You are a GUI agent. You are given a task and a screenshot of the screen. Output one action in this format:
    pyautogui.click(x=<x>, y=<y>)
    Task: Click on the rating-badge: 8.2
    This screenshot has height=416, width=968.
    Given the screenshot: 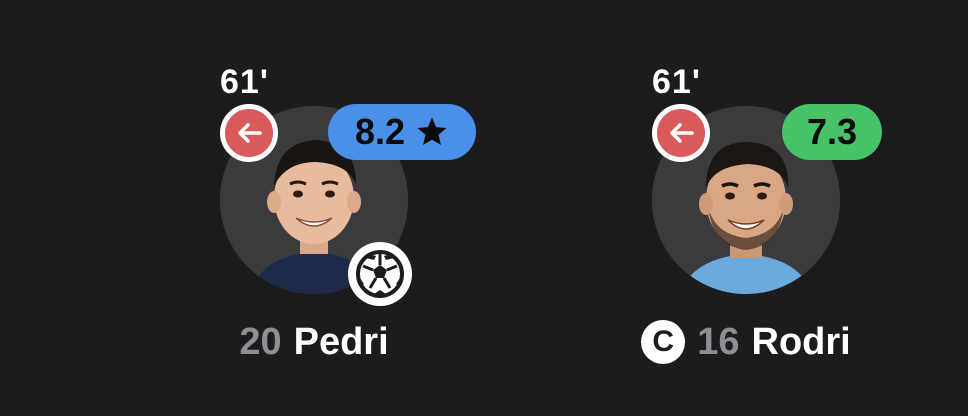 What is the action you would take?
    pyautogui.click(x=402, y=132)
    